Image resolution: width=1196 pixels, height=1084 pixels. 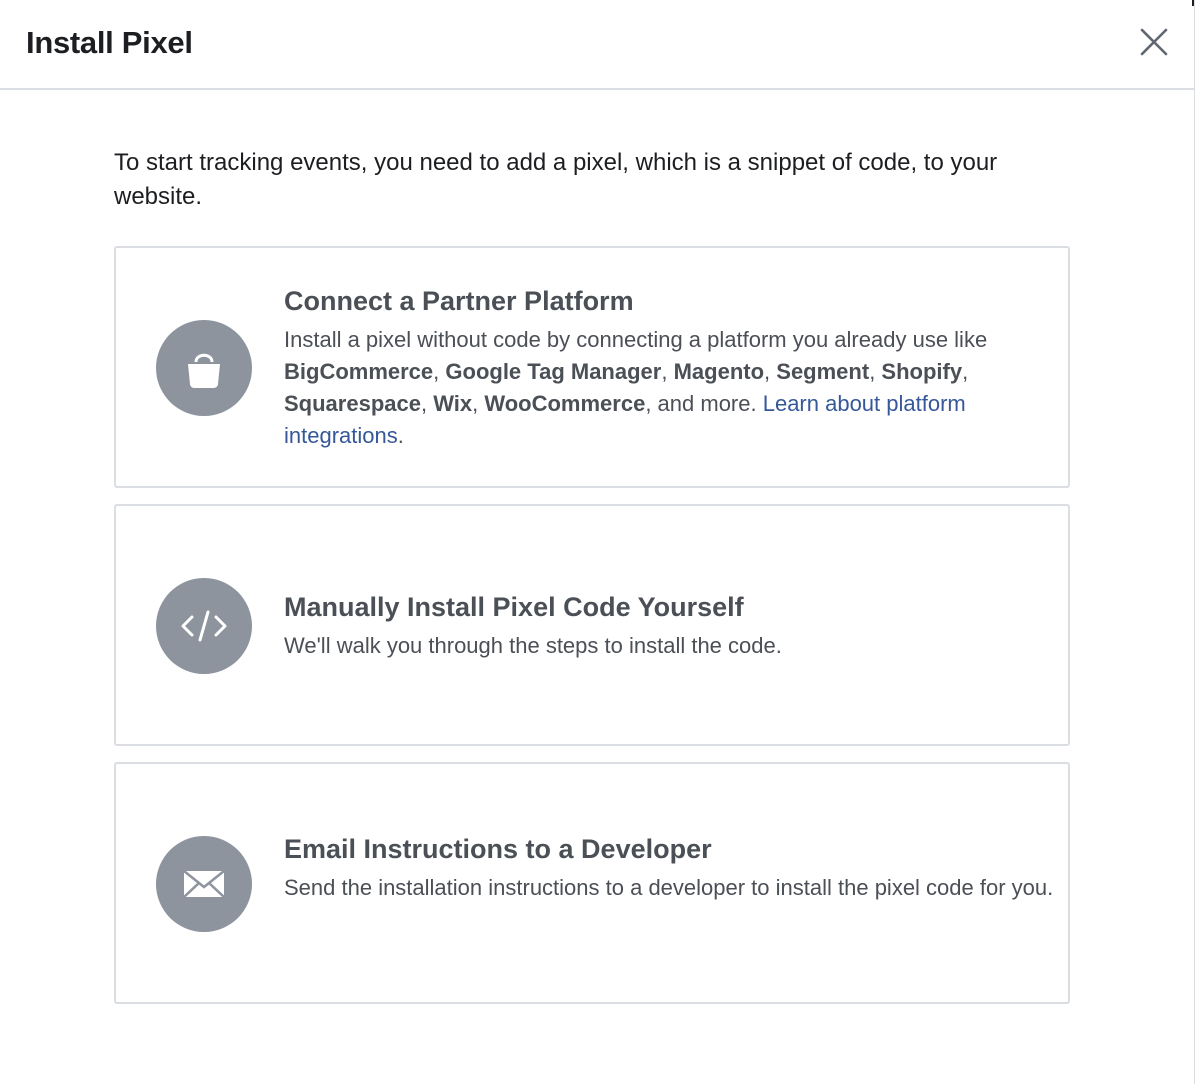 I want to click on platform-bigcommerce: BigCommerce, so click(x=359, y=371).